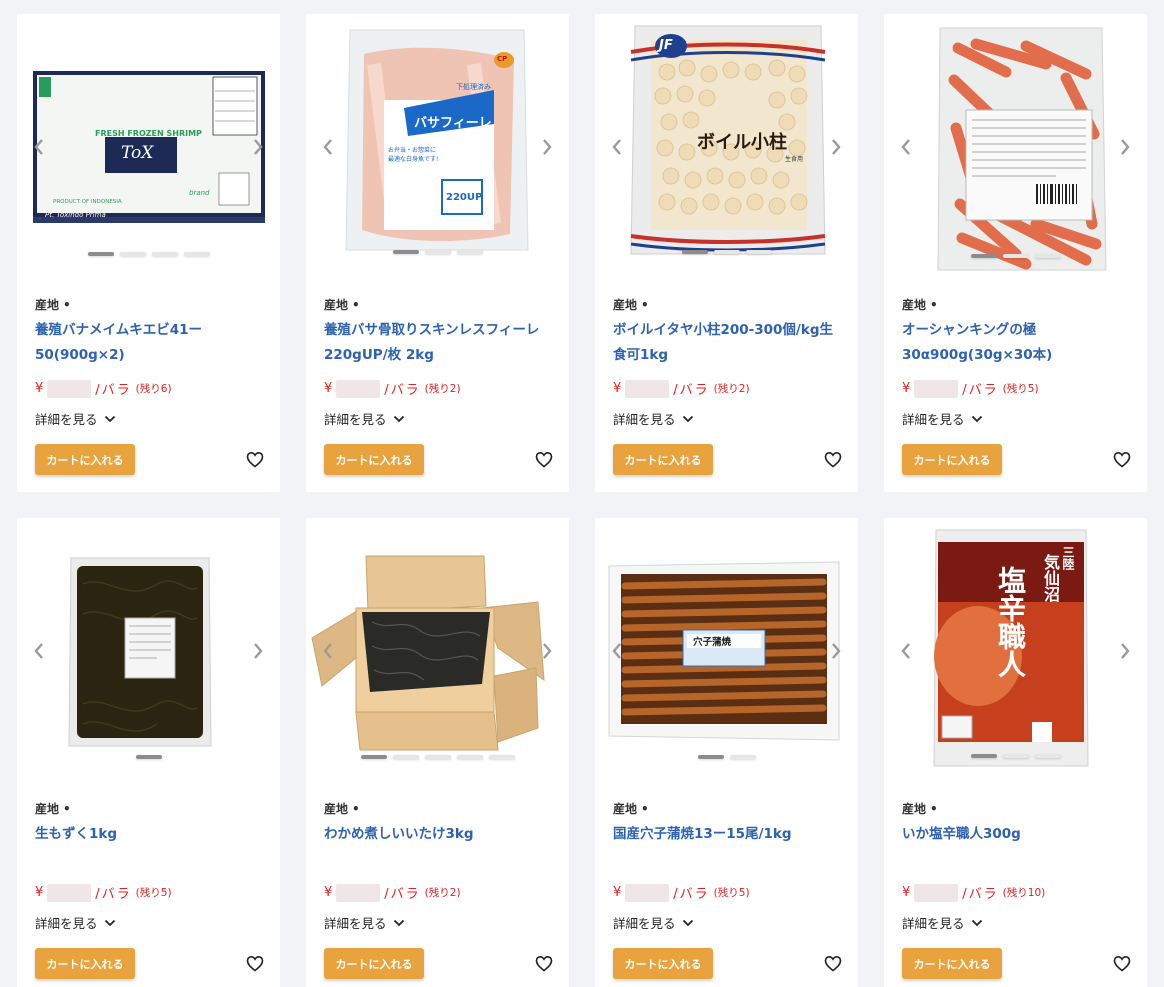 The width and height of the screenshot is (1164, 987). What do you see at coordinates (148, 133) in the screenshot?
I see `package-text: FRESH FROZEN SHRIMP` at bounding box center [148, 133].